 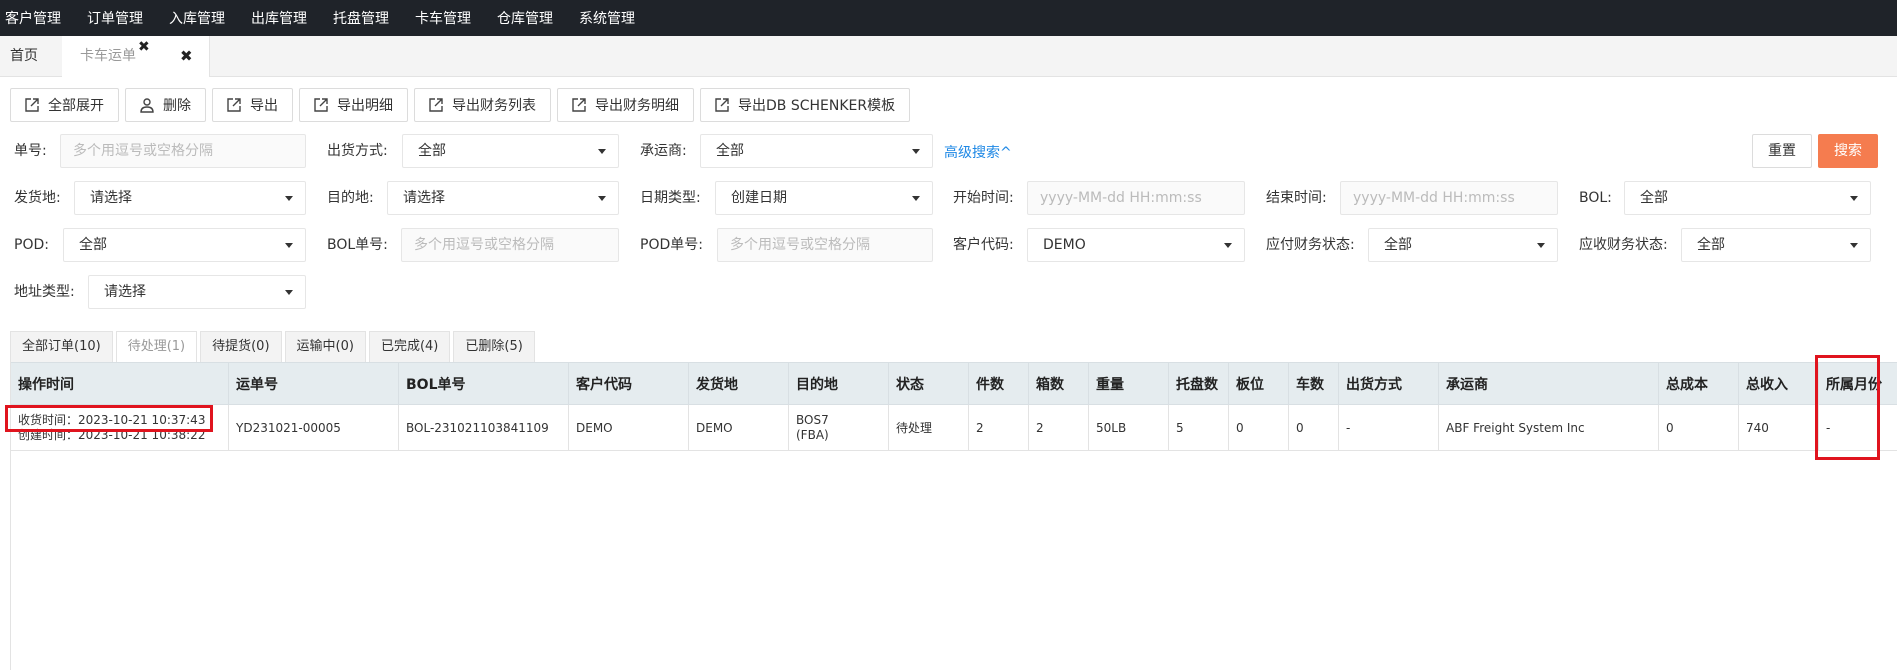 I want to click on start-time-input: yyyy-MM-dd HH:mm:ss, so click(x=1136, y=198).